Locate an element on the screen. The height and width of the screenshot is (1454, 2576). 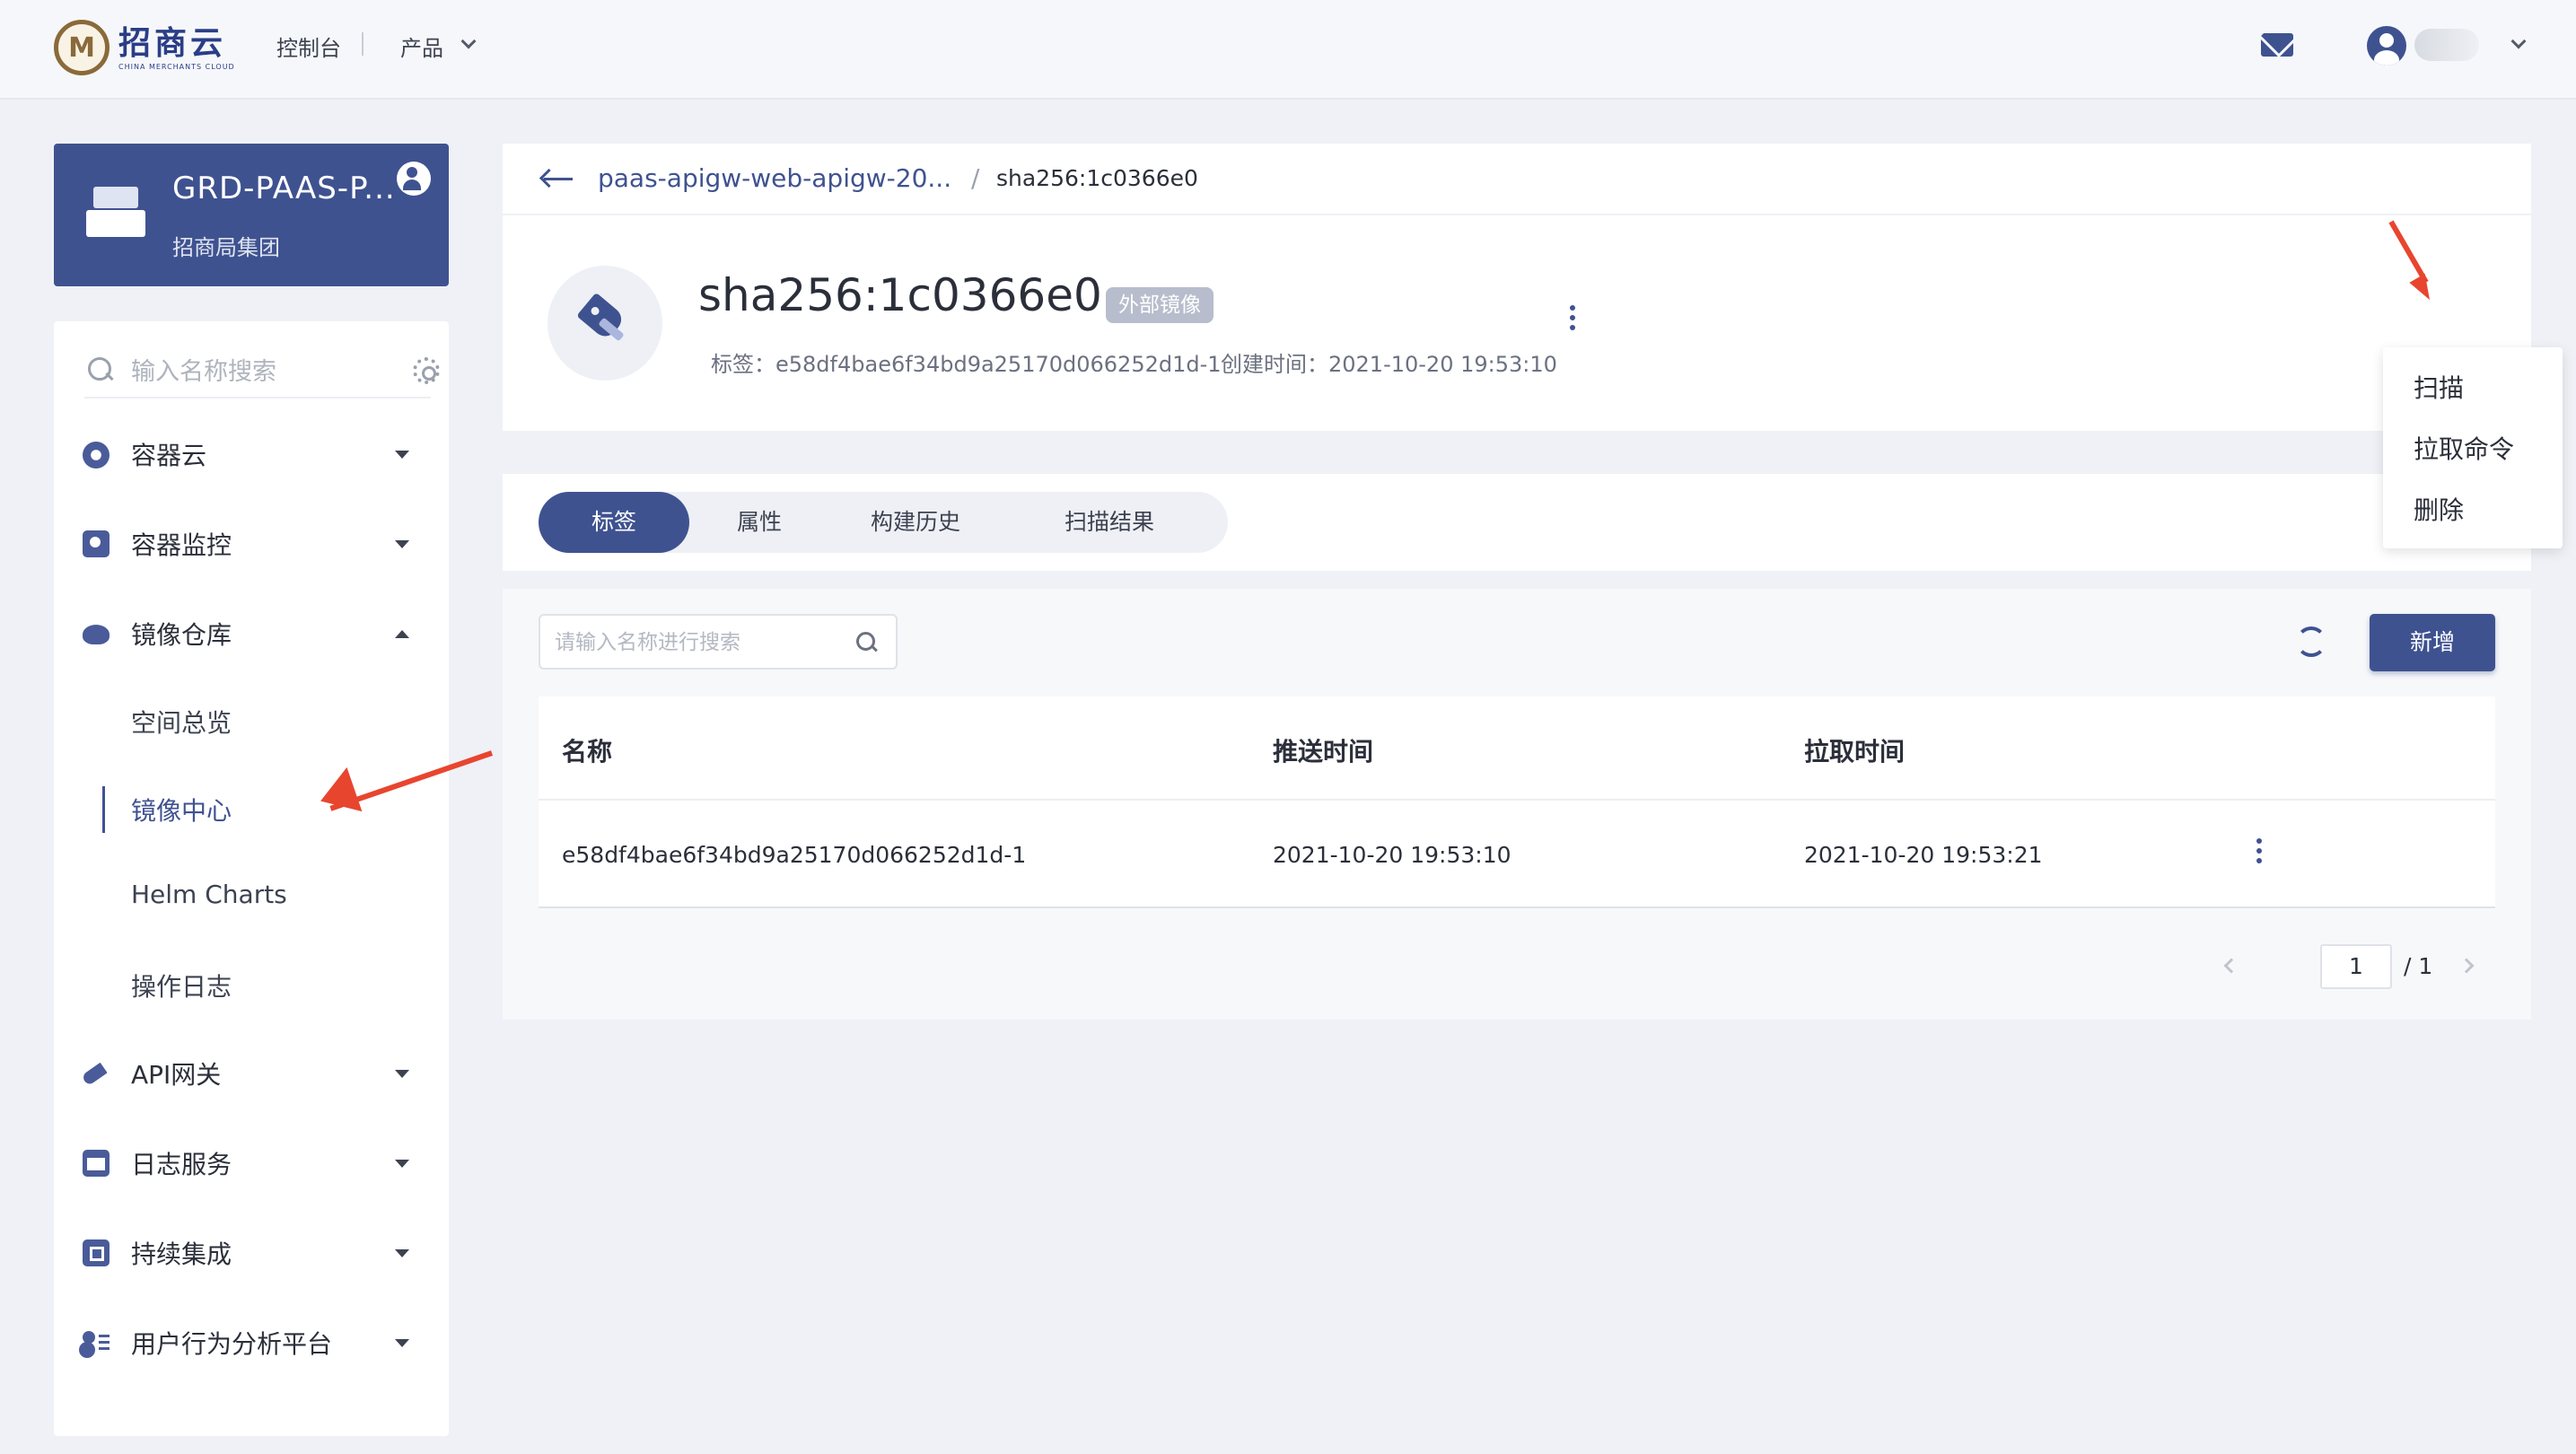
tag-meta: 标签：e58df4bae6f34bd9a25170d066252d1d-1 is located at coordinates (966, 364).